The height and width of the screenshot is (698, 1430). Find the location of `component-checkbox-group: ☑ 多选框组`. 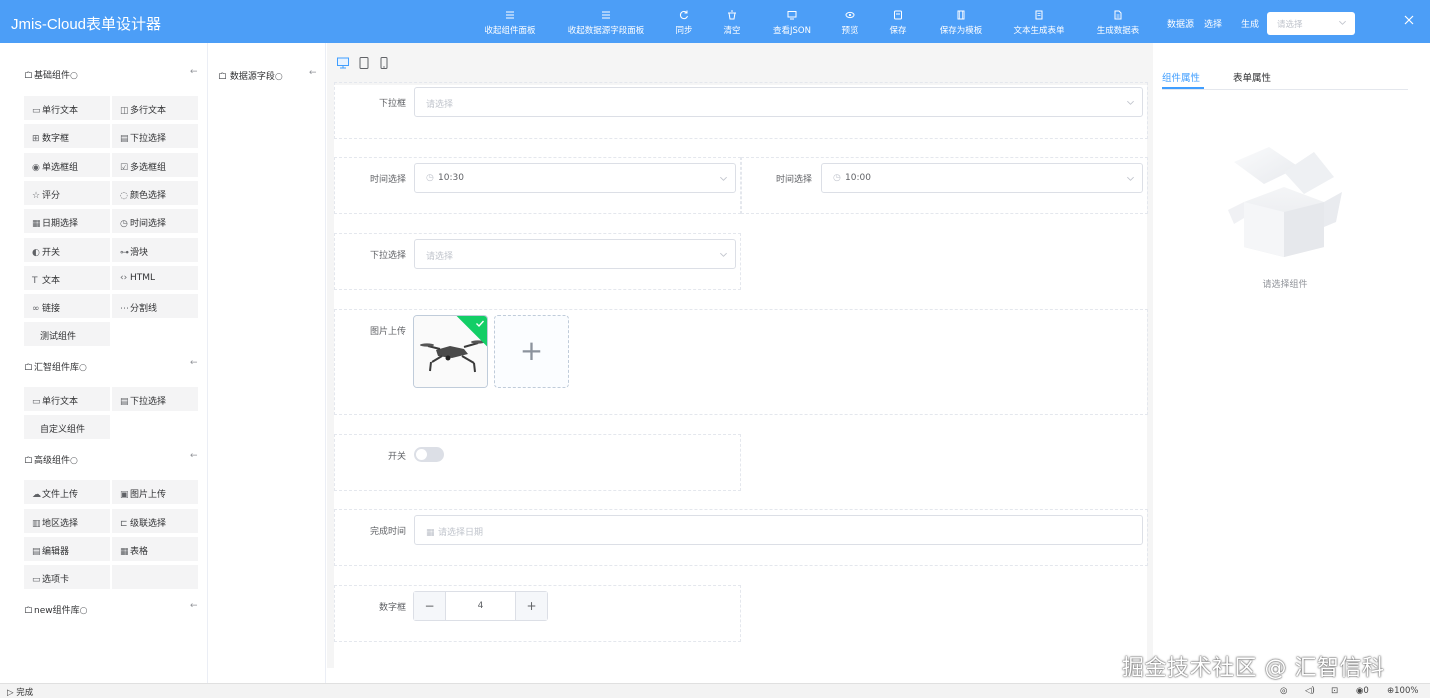

component-checkbox-group: ☑ 多选框组 is located at coordinates (155, 165).